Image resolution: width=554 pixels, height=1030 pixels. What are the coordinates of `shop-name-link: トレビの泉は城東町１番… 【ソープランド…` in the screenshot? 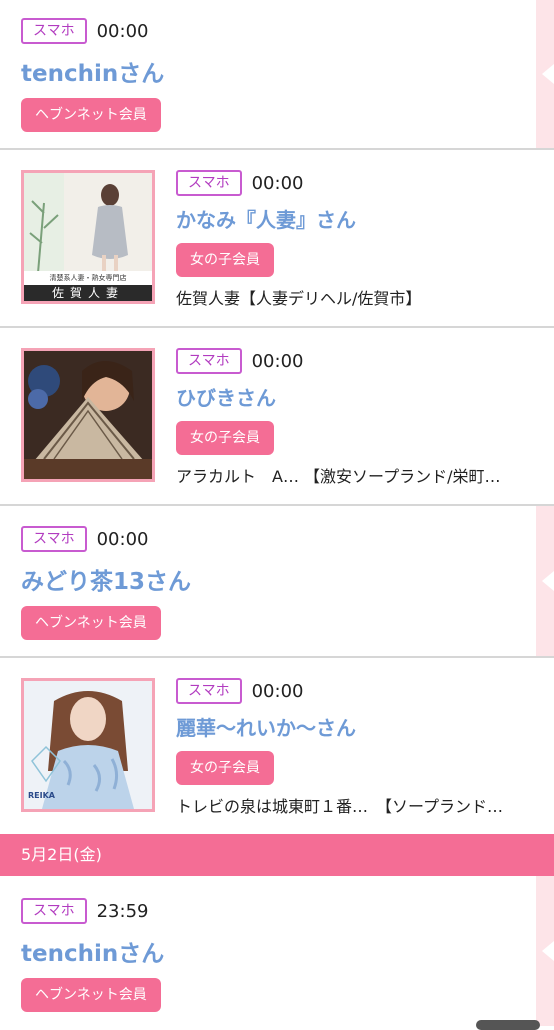 It's located at (352, 805).